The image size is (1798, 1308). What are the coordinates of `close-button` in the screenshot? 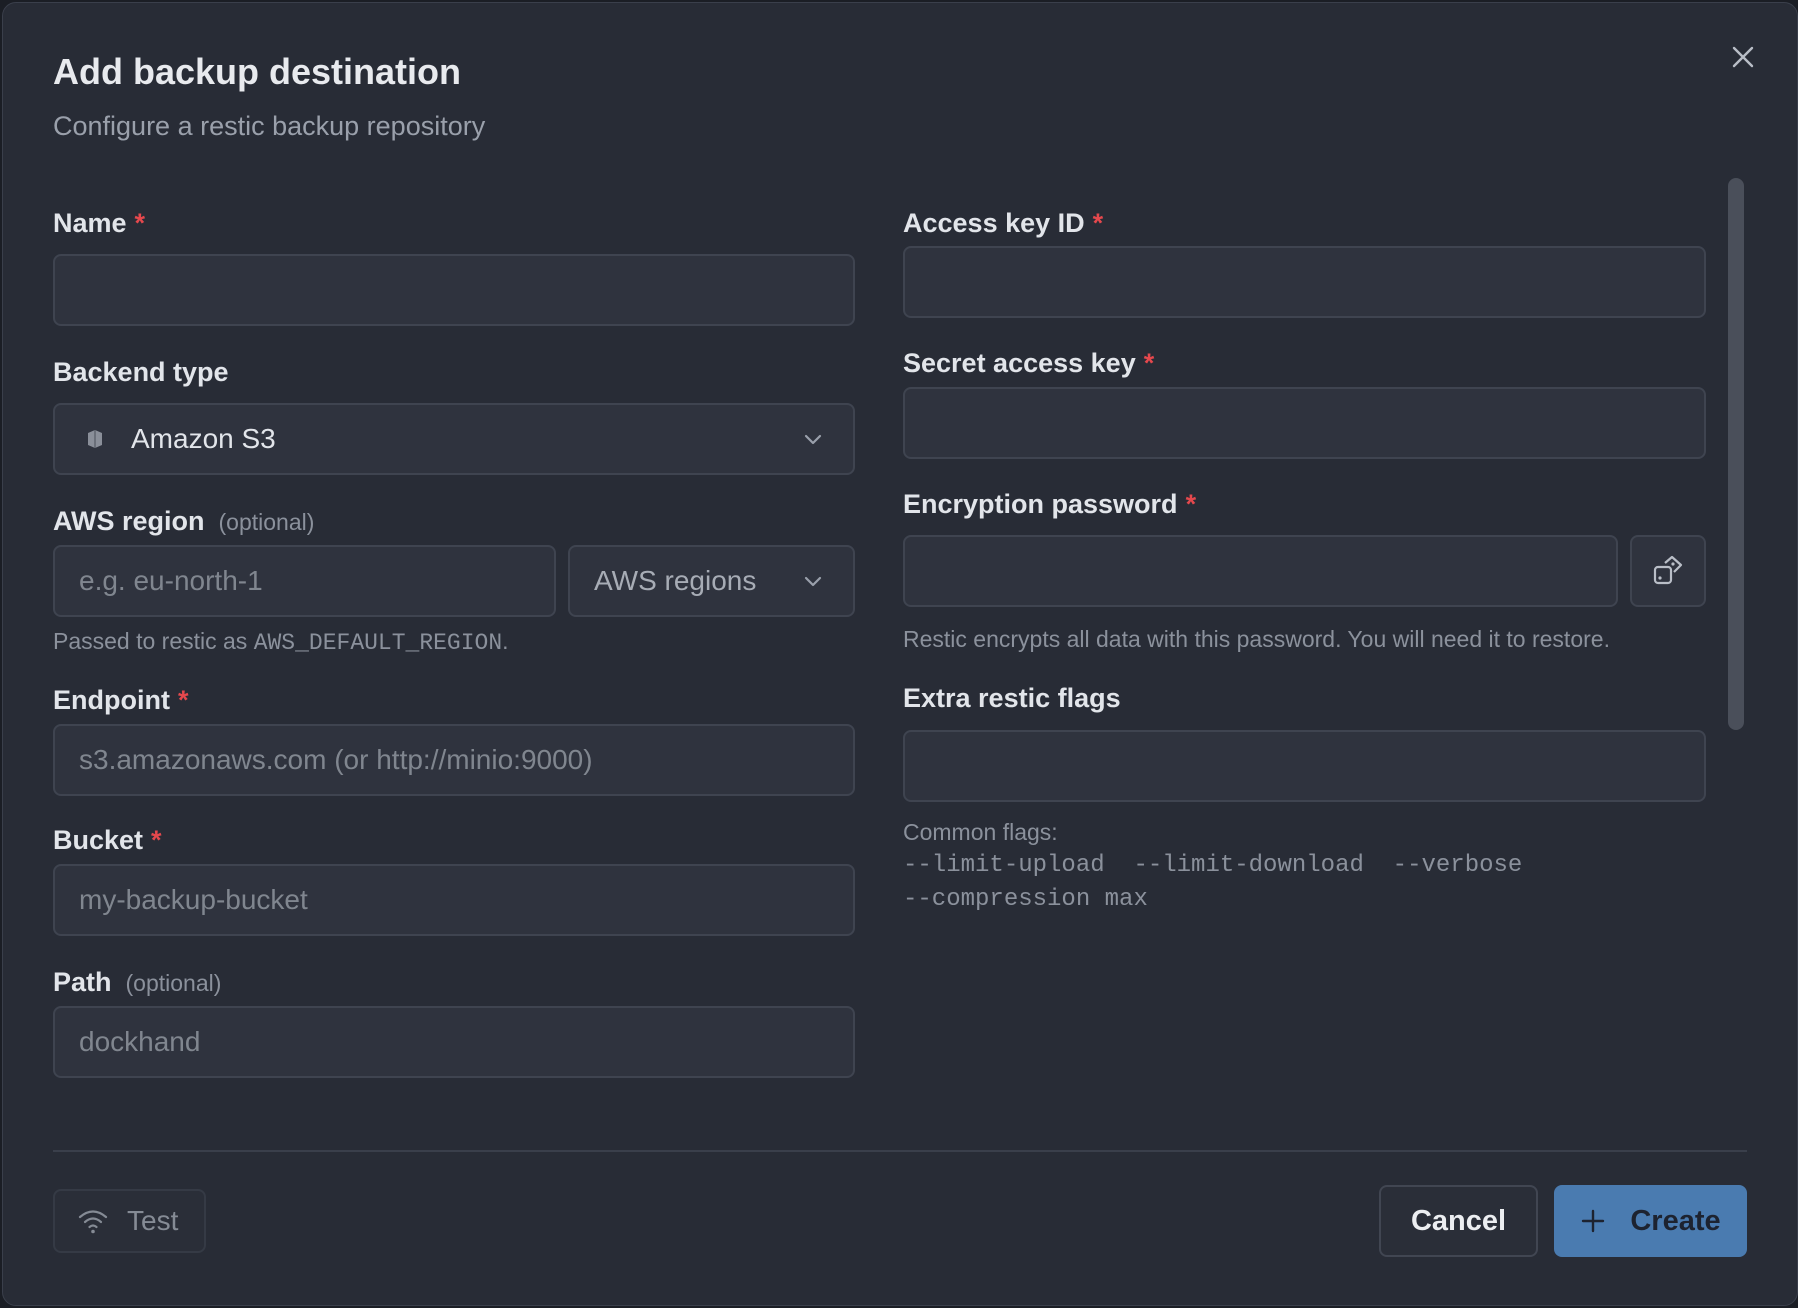 It's located at (1743, 57).